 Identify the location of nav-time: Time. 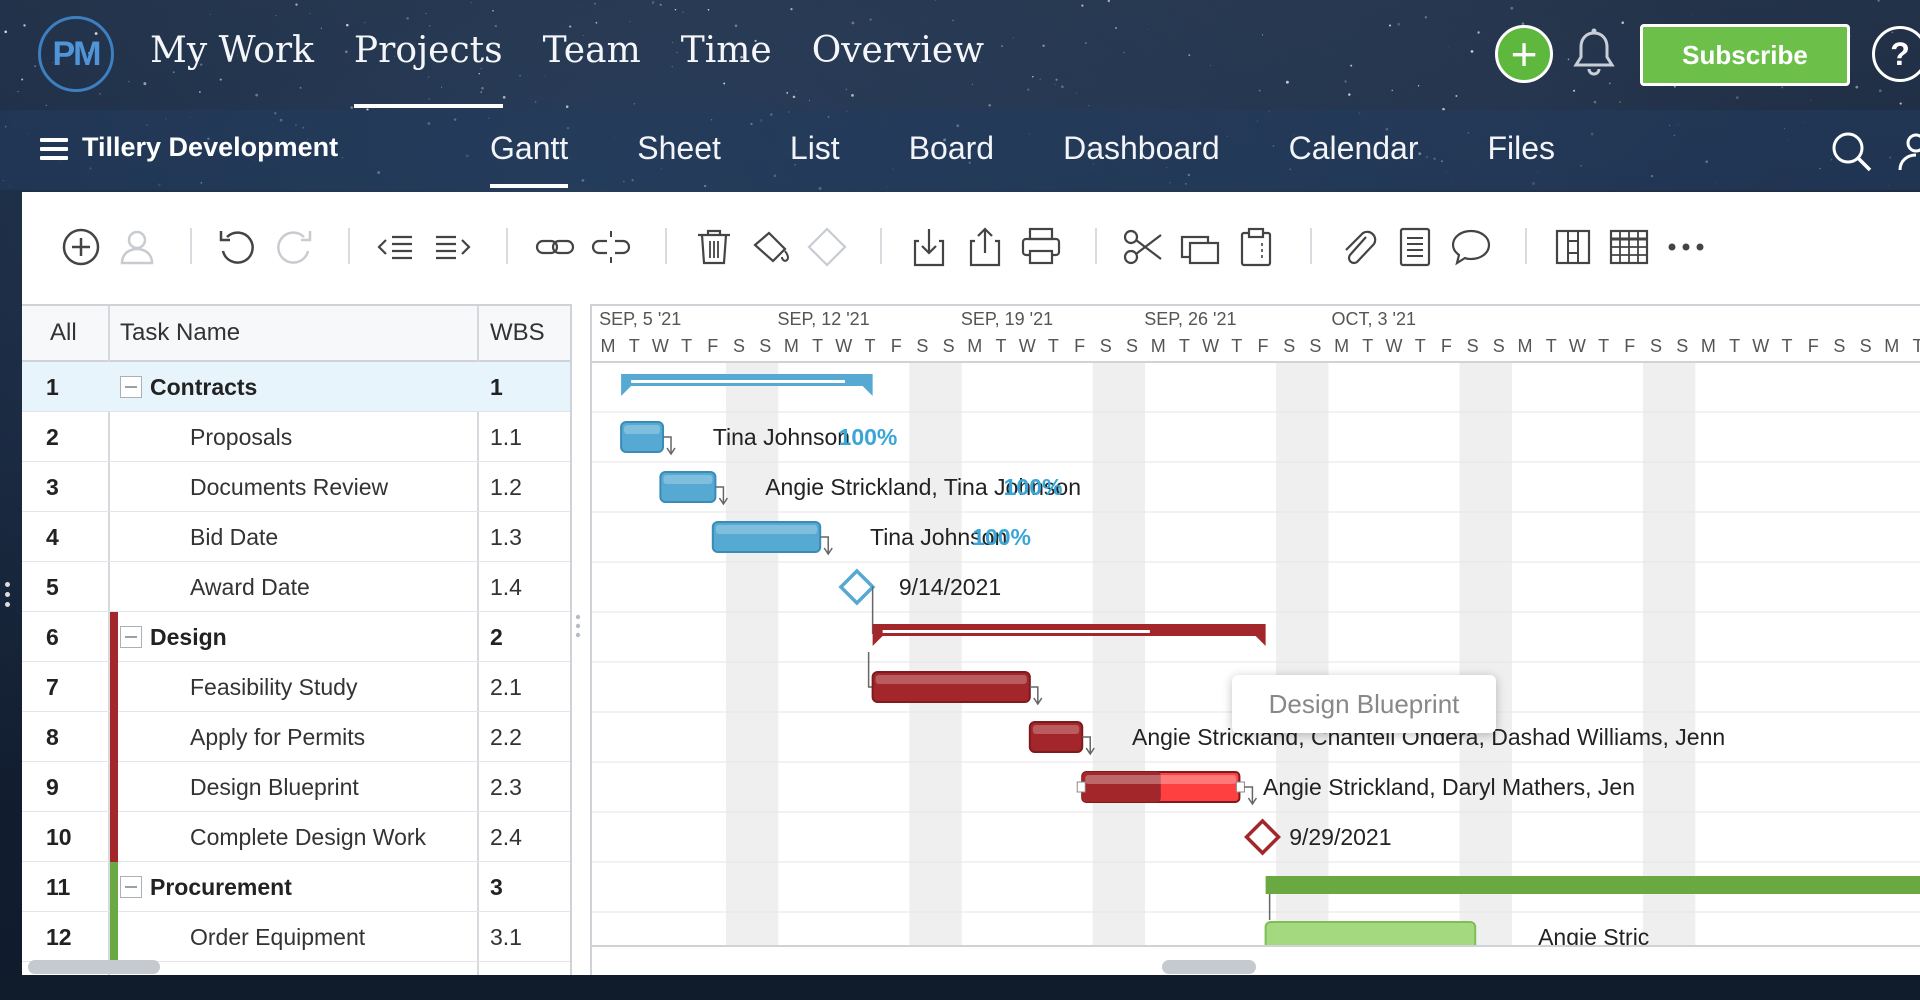
(726, 69).